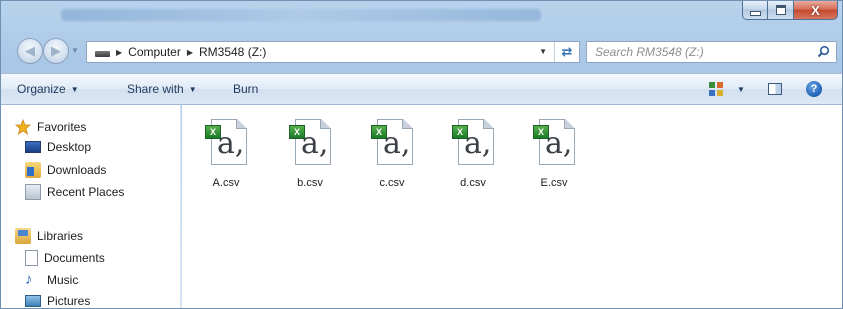 The image size is (843, 309). I want to click on organize-button: Organize ▼, so click(48, 89).